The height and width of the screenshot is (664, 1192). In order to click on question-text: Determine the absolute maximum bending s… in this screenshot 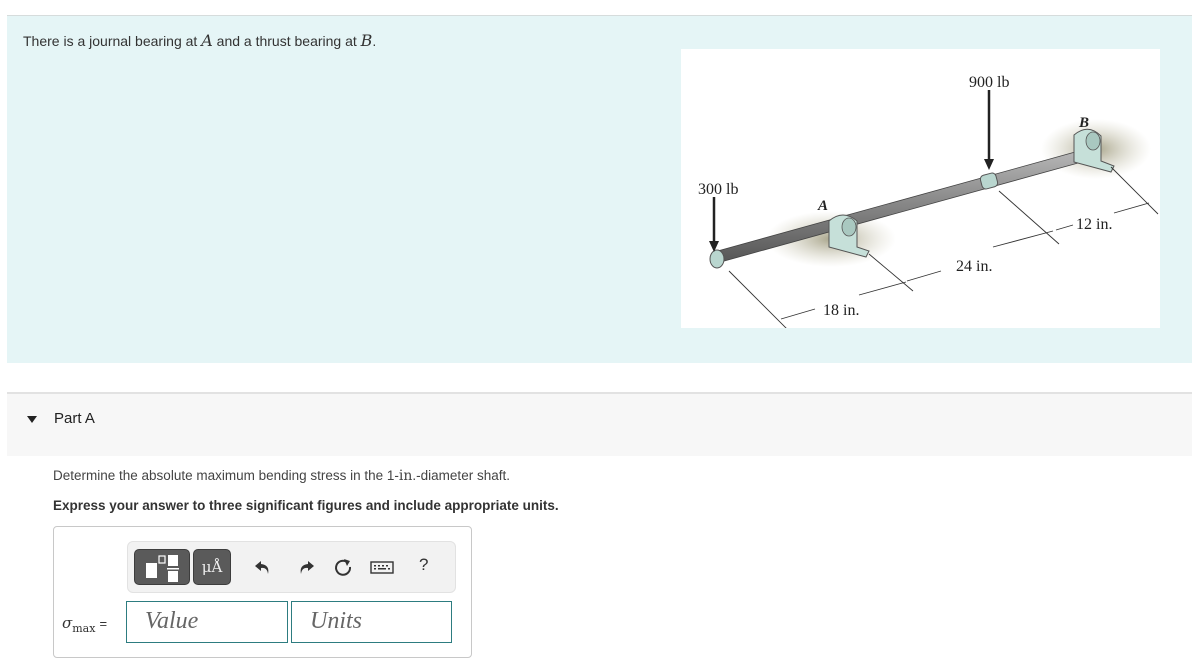, I will do `click(281, 476)`.